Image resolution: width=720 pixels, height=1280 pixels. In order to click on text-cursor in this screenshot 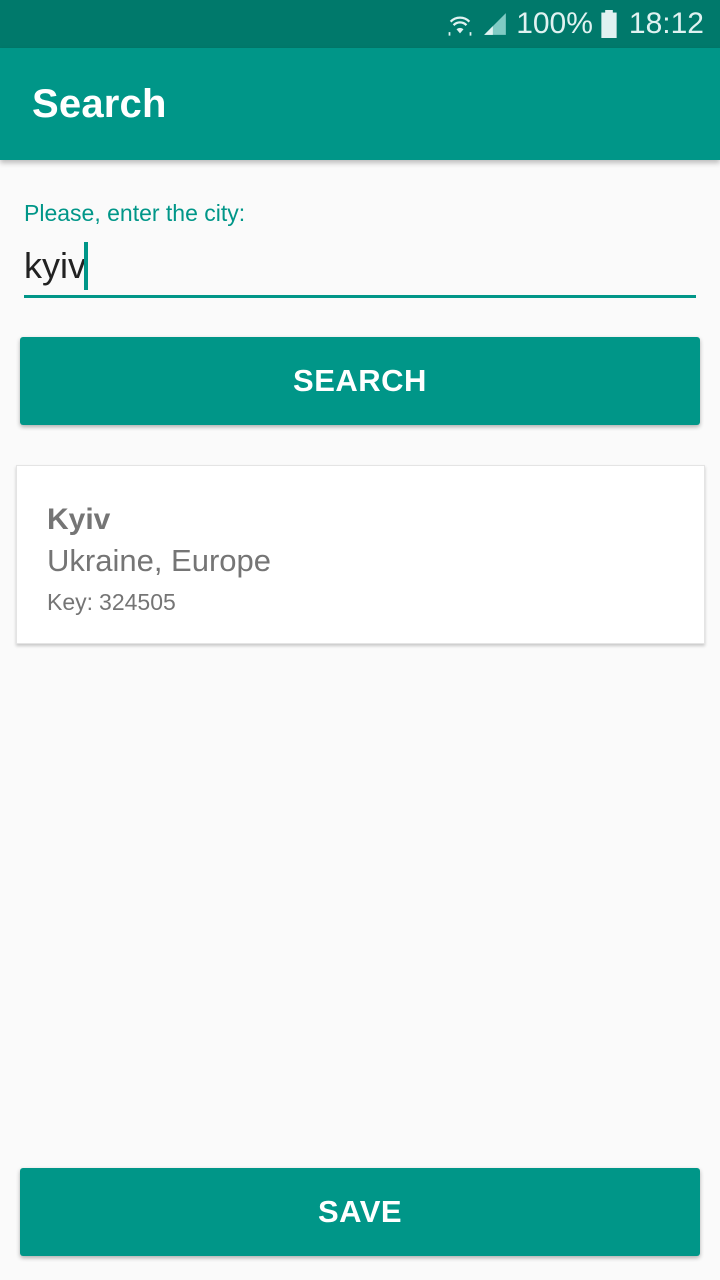, I will do `click(86, 266)`.